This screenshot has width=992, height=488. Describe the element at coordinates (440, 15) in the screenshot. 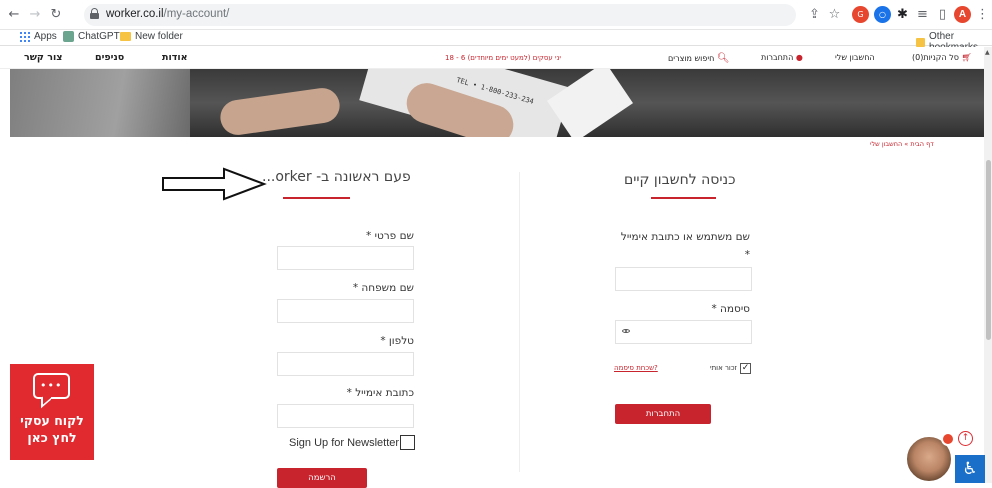

I see `address-bar: worker.co.il/my-account/` at that location.